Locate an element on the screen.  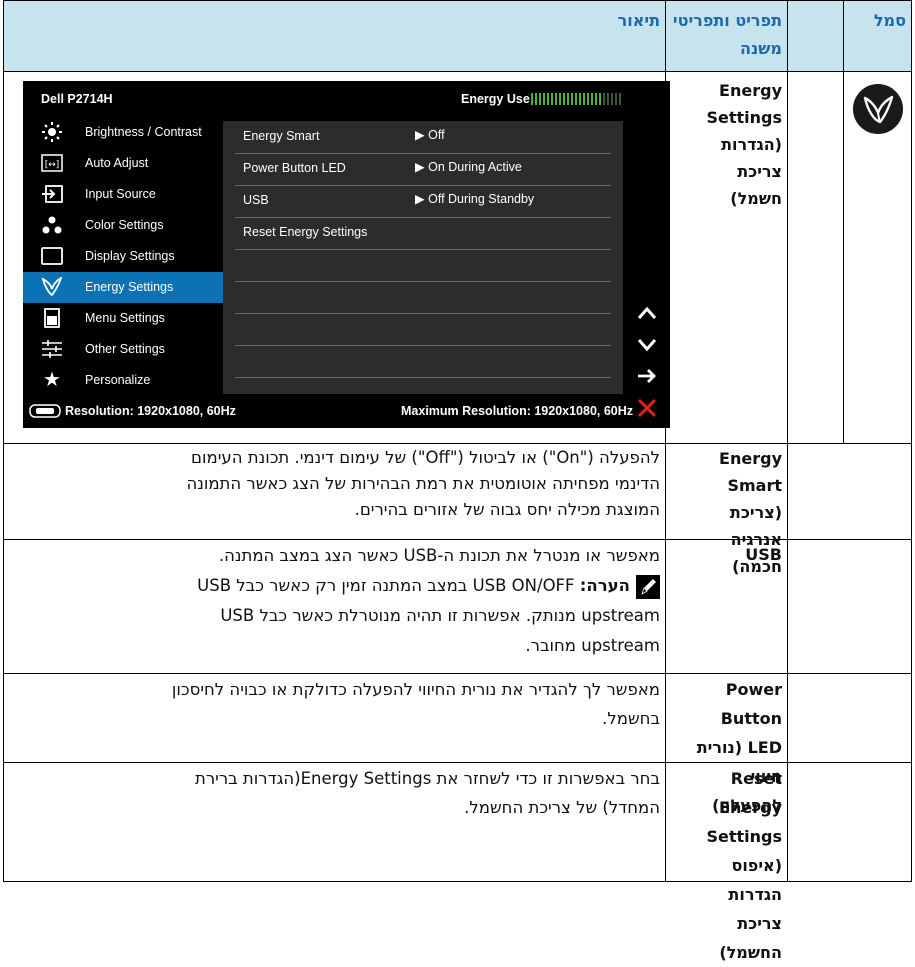
osd-menu-item-menu: Menu Settings is located at coordinates (123, 318).